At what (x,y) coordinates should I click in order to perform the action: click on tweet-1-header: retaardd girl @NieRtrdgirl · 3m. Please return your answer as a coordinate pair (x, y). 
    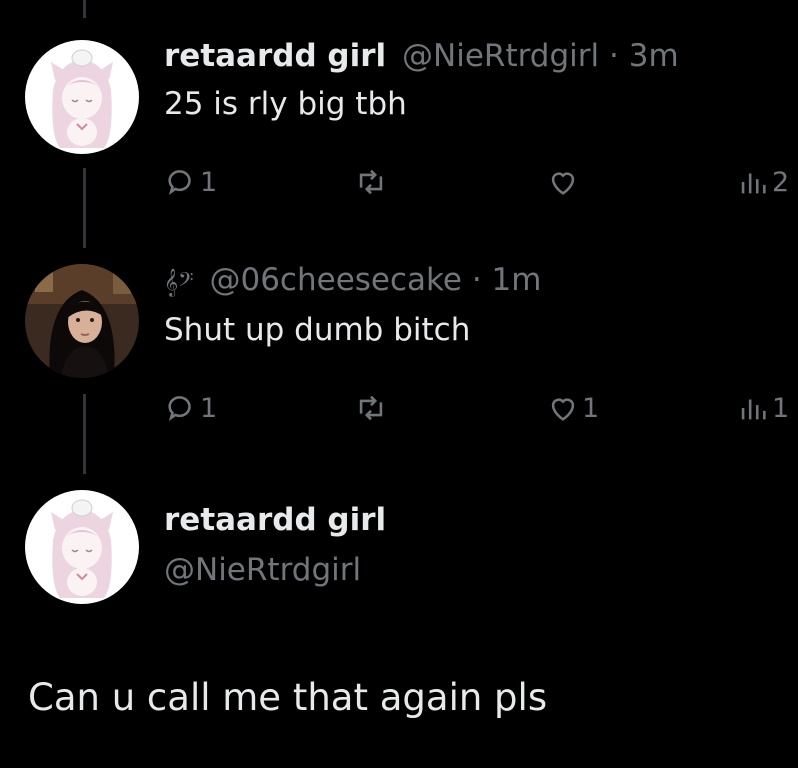
    Looking at the image, I should click on (421, 56).